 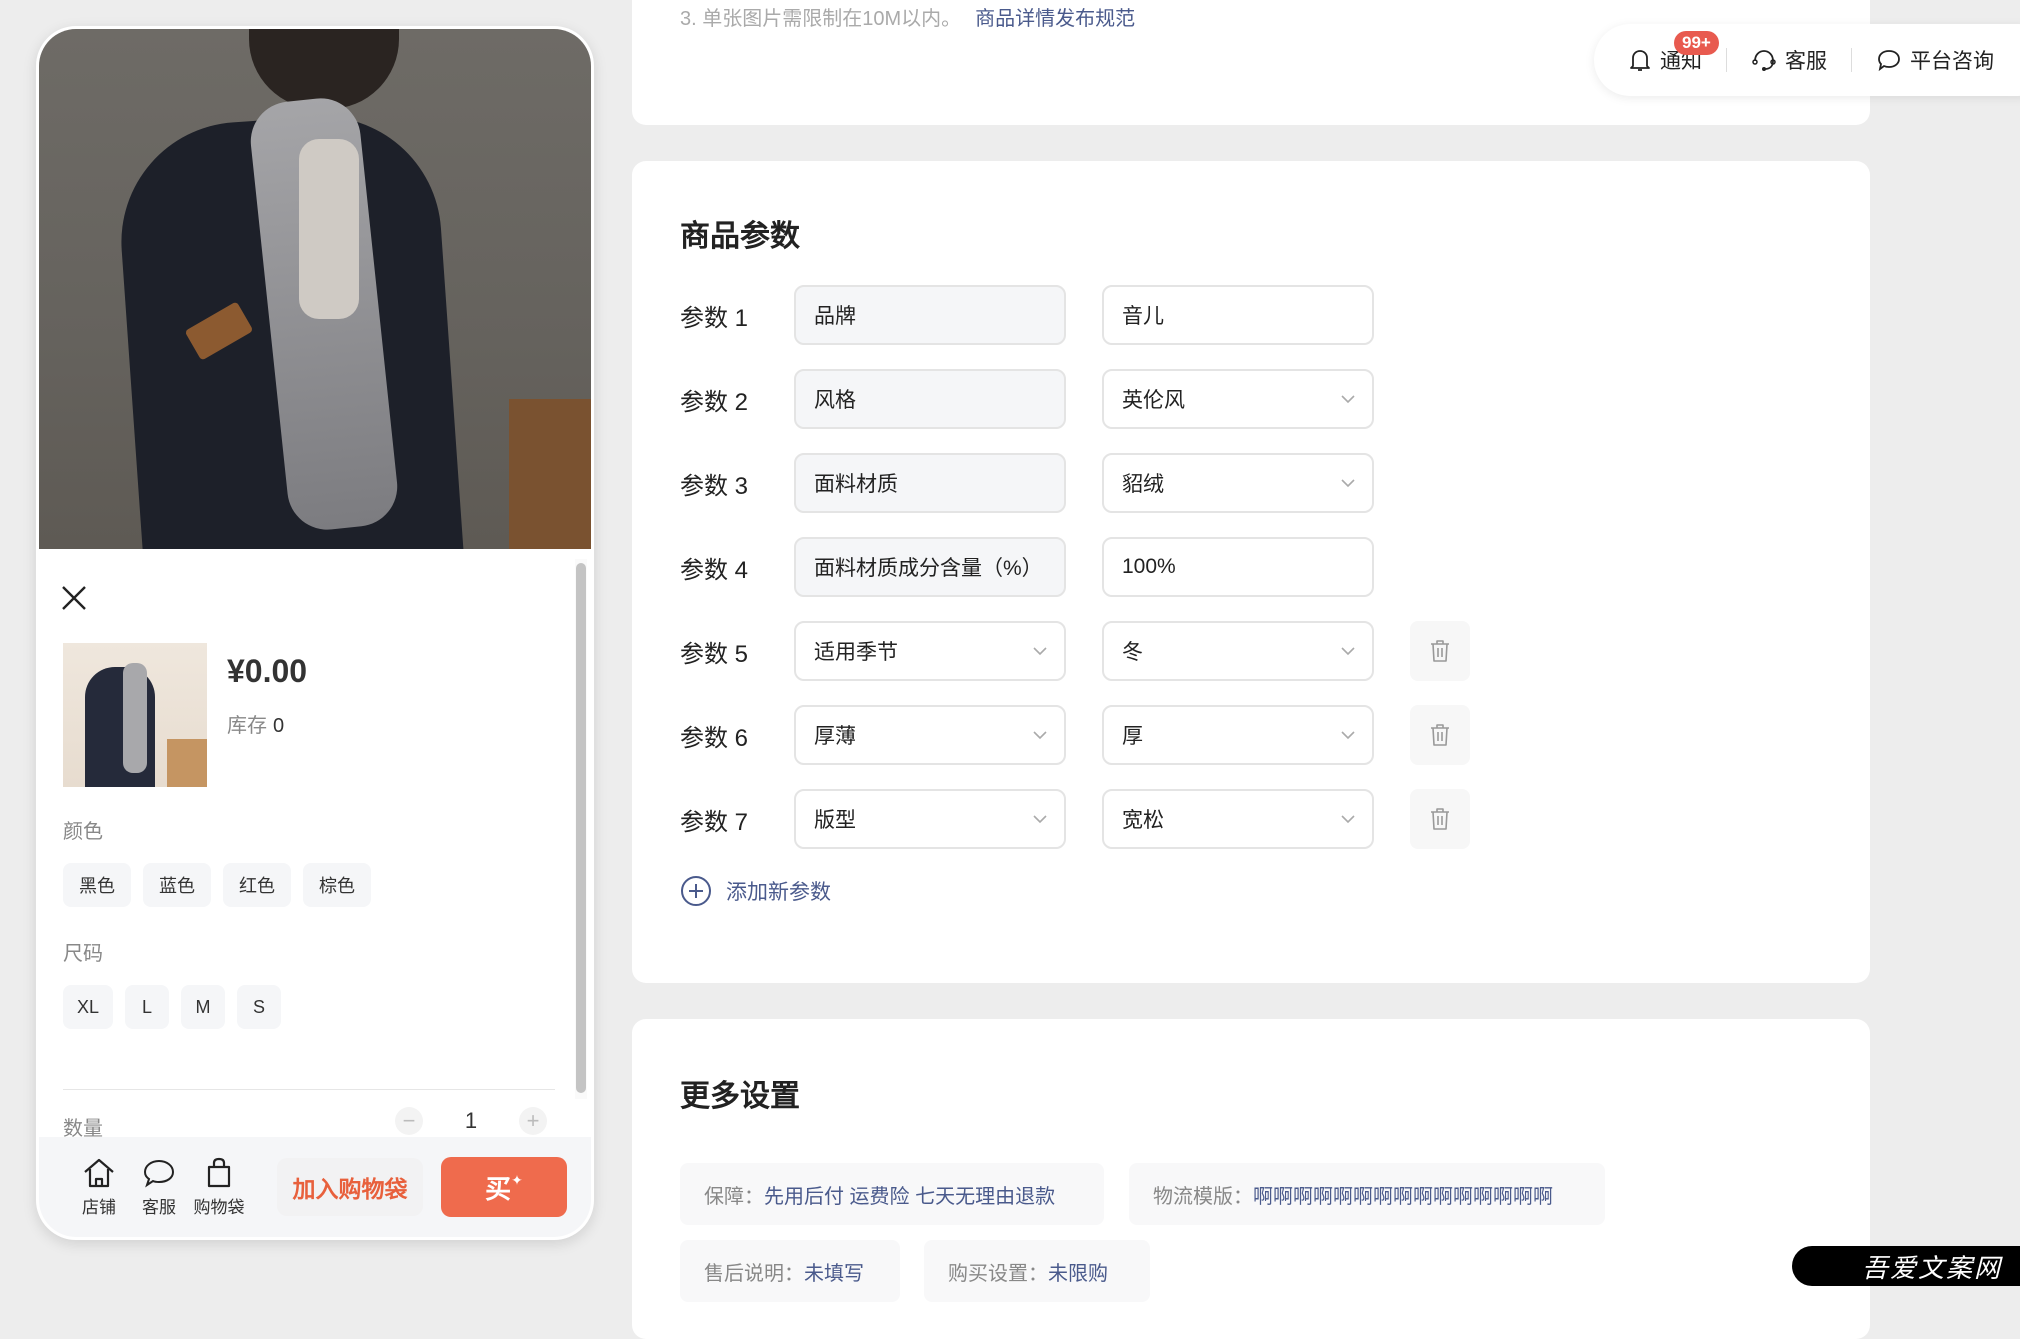 I want to click on param-value-select: 貂绒, so click(x=1238, y=483).